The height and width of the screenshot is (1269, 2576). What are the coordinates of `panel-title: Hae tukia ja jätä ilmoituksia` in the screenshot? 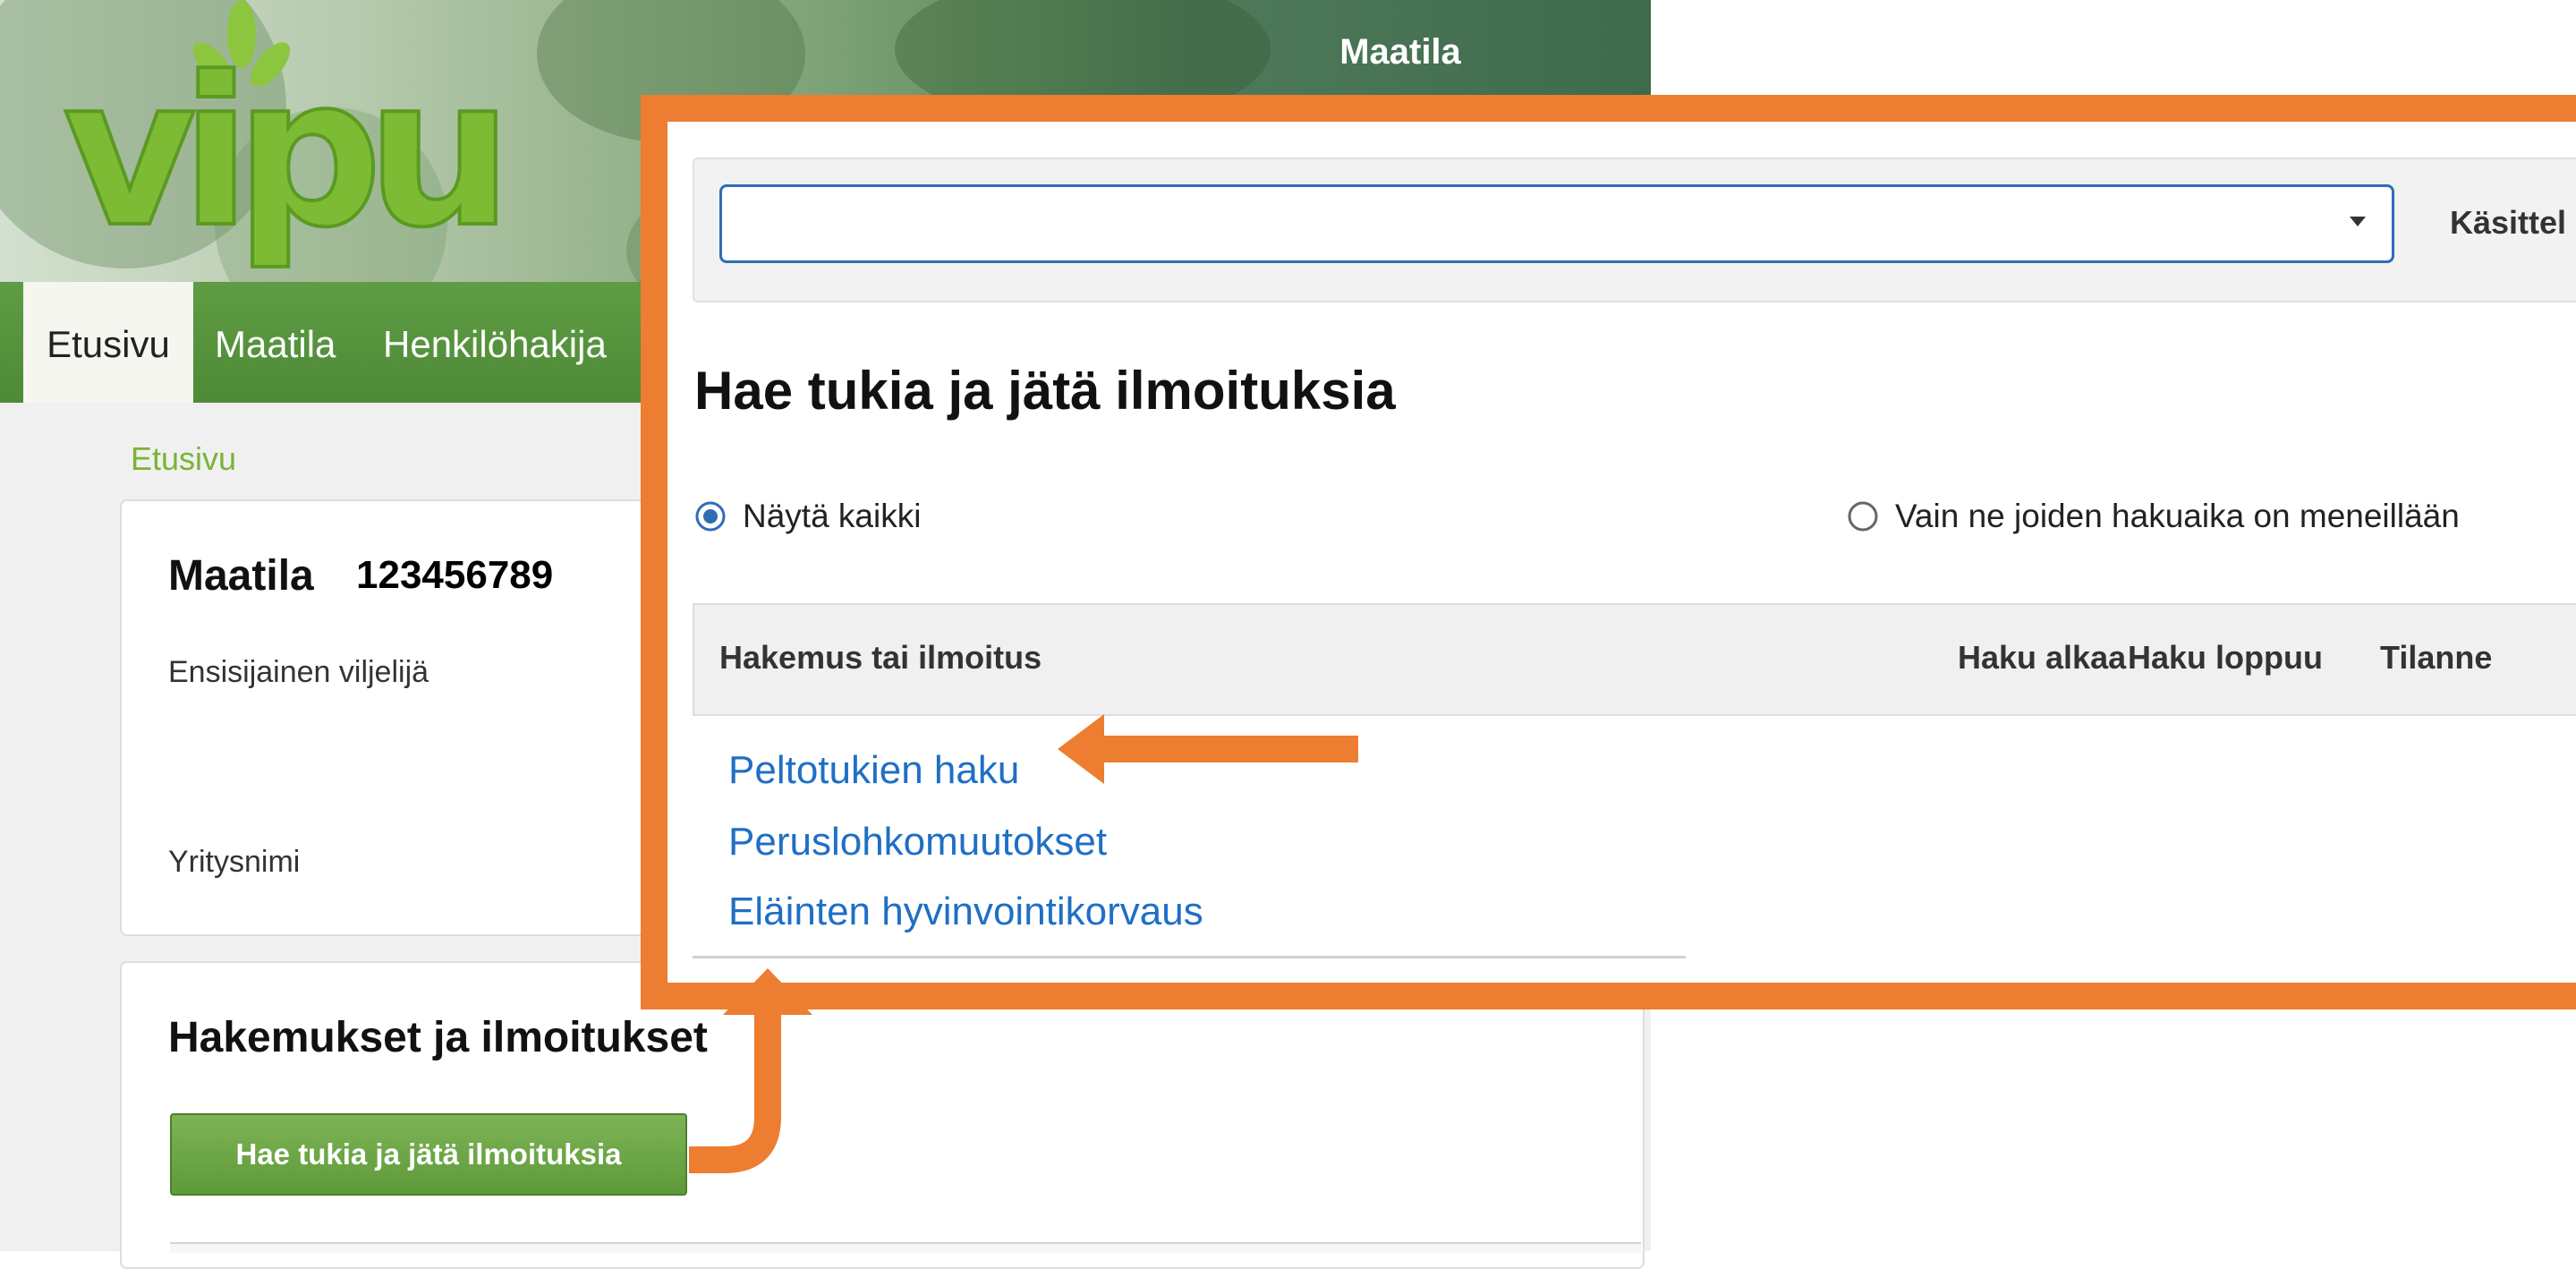 It's located at (1045, 391).